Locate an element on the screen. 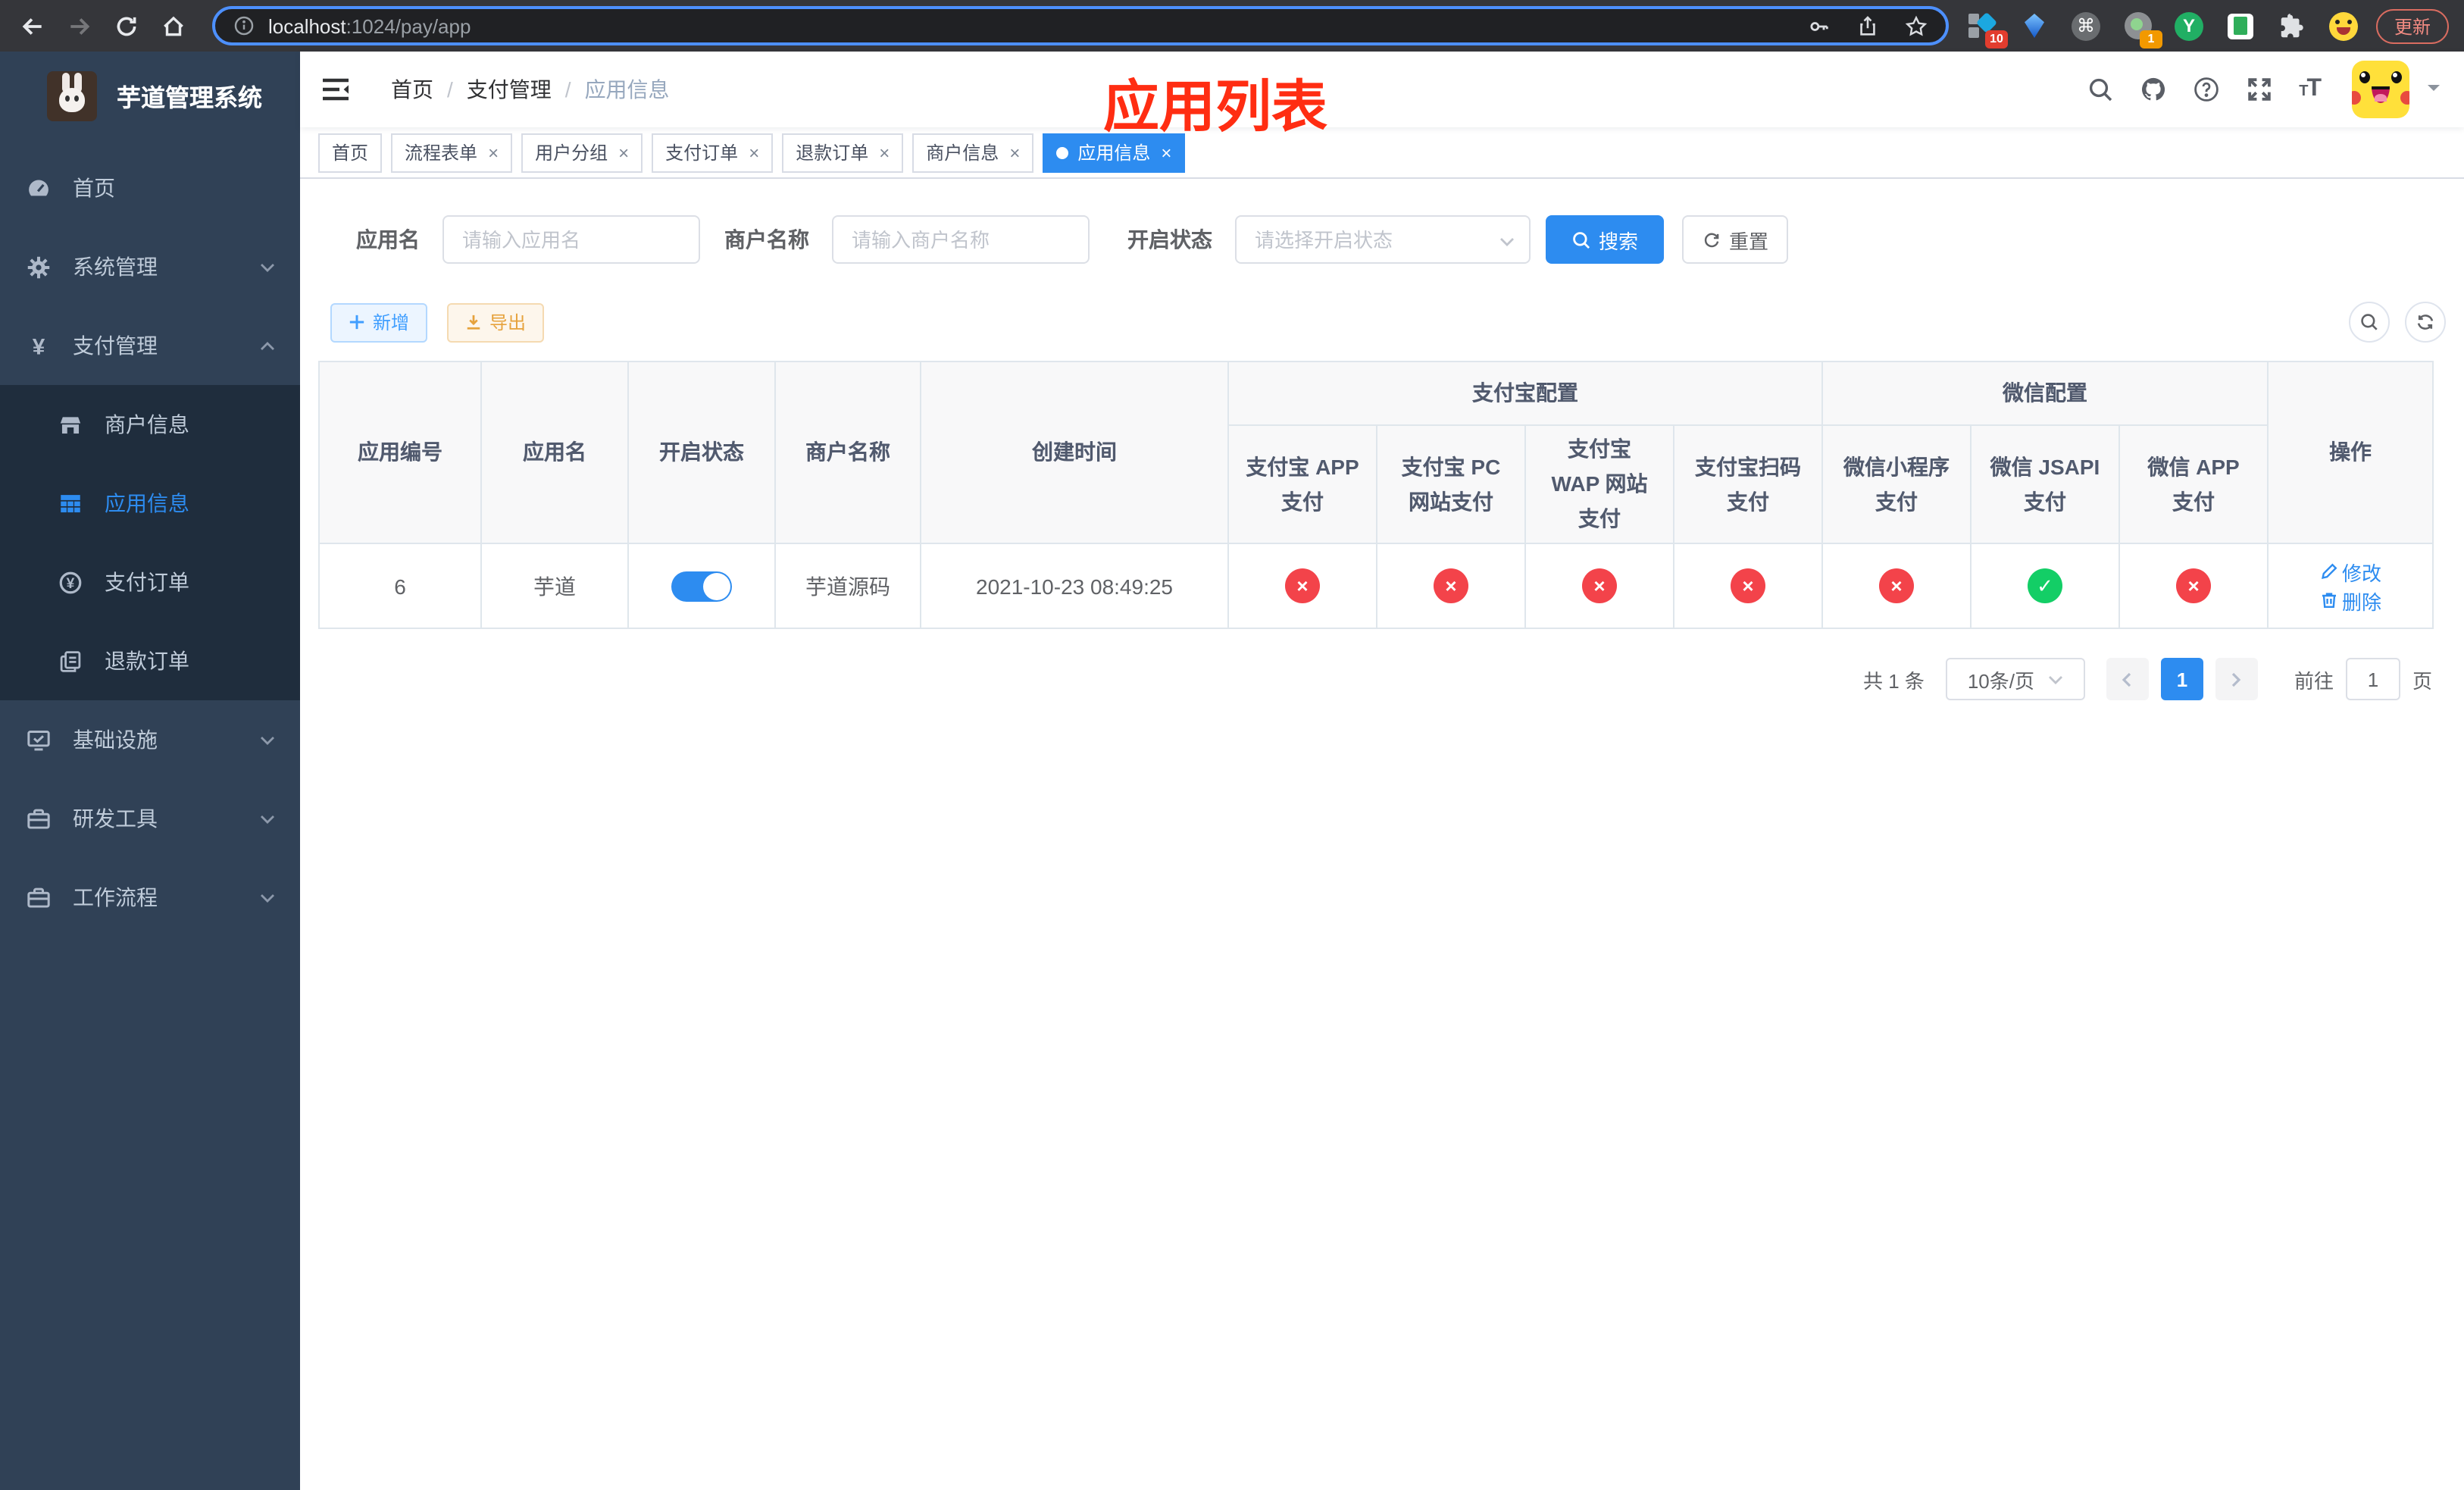  sidebar-item-dev-tools: 研发工具 is located at coordinates (150, 818).